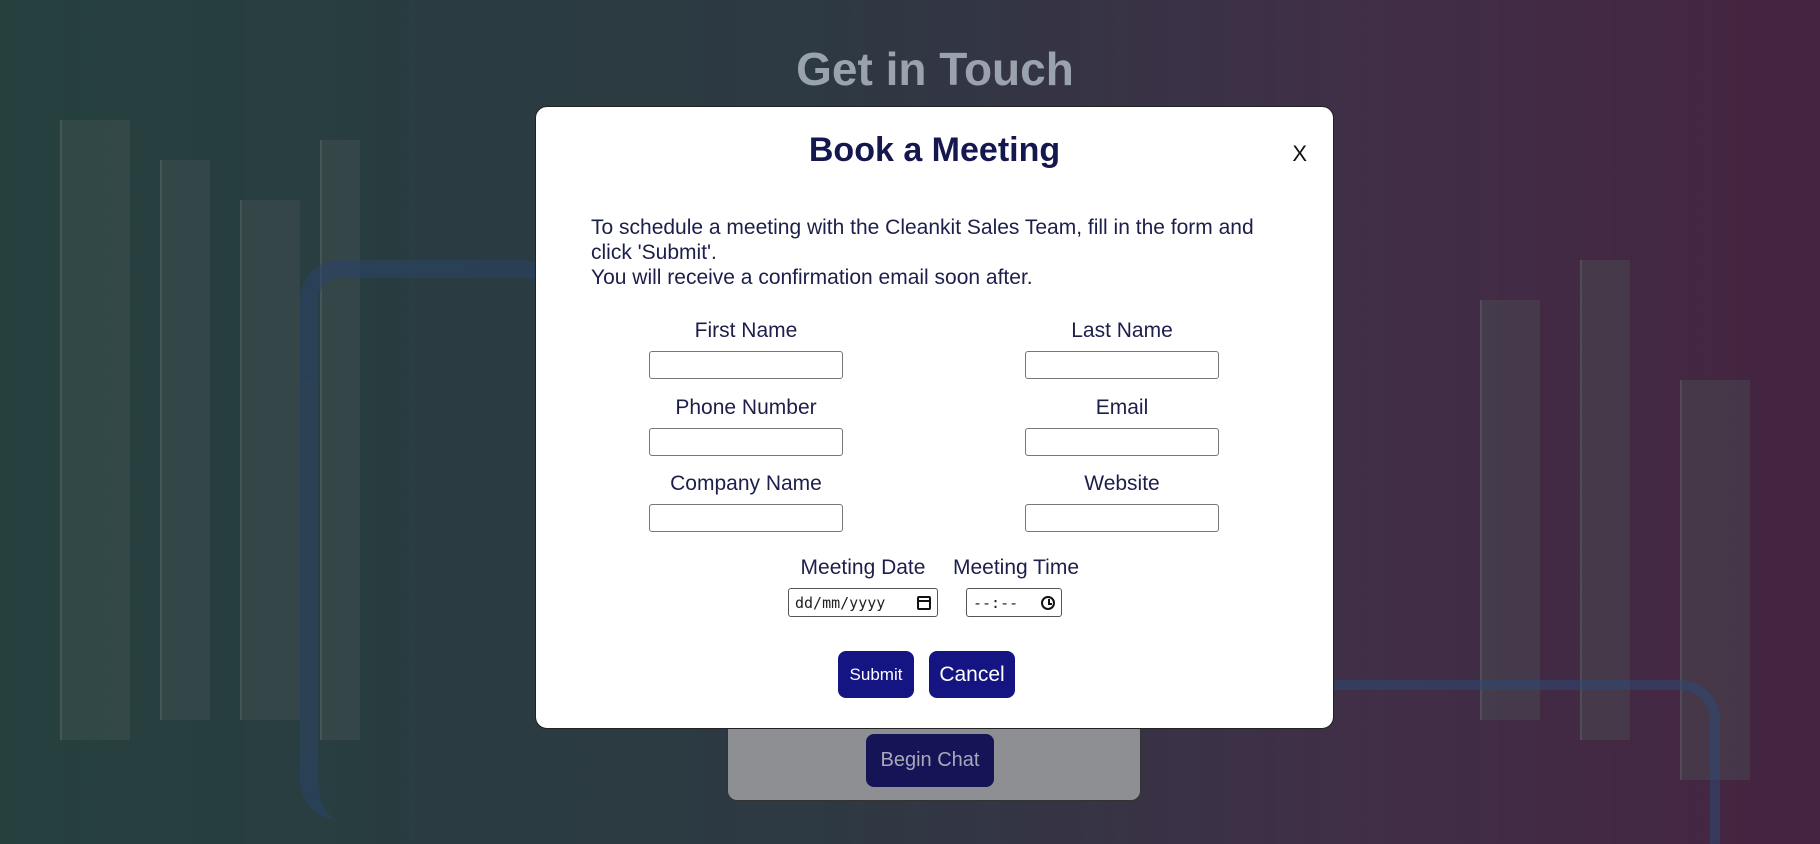 The height and width of the screenshot is (844, 1820). What do you see at coordinates (1016, 586) in the screenshot?
I see `meeting-time-group: Meeting Time --:--` at bounding box center [1016, 586].